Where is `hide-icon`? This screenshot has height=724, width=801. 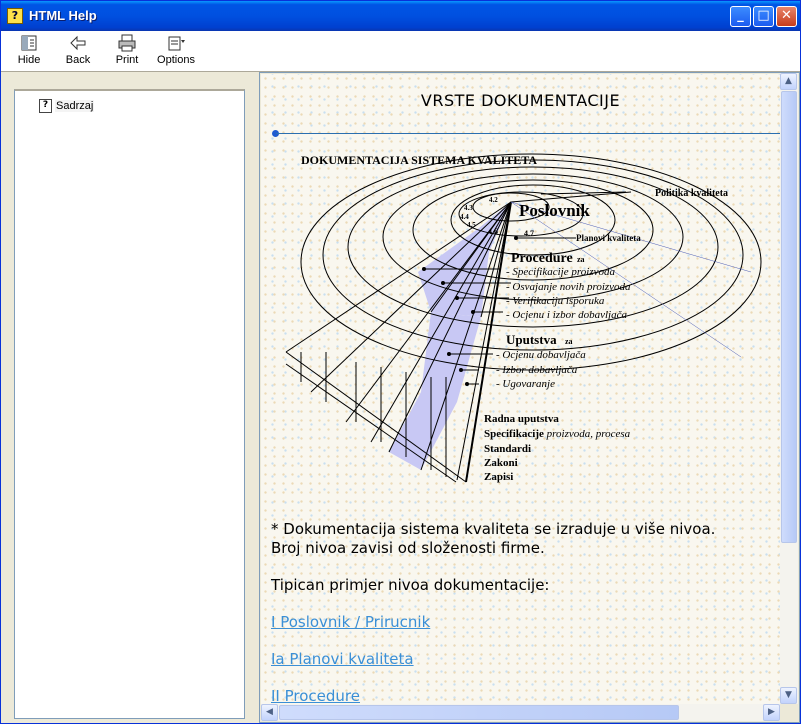 hide-icon is located at coordinates (29, 43).